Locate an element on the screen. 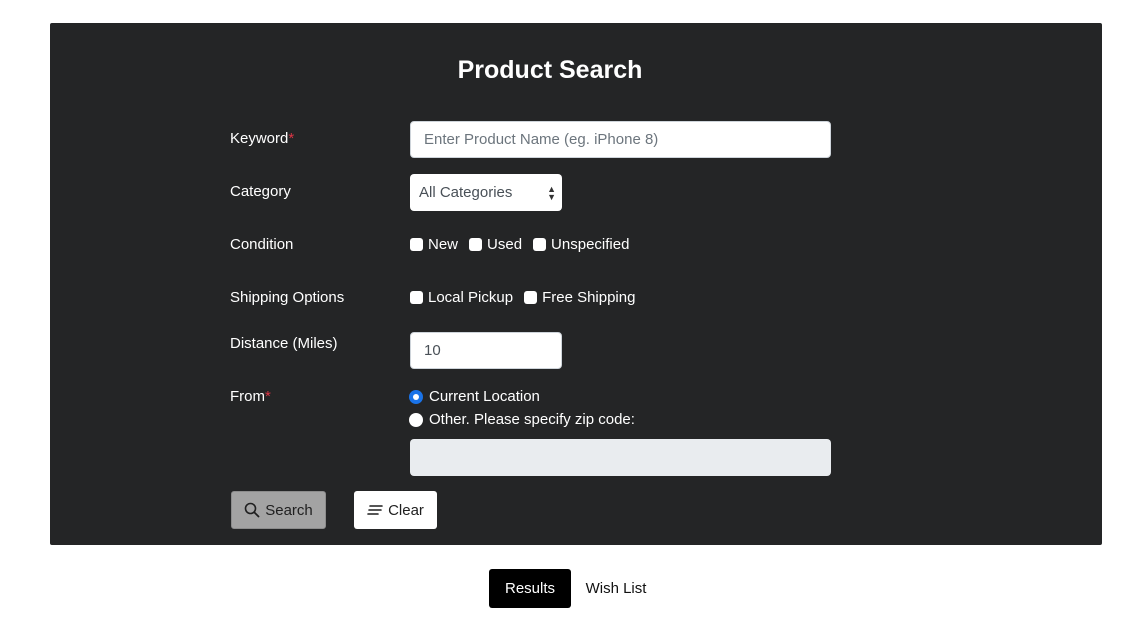 The height and width of the screenshot is (621, 1145). distance-label: Distance (Miles) is located at coordinates (284, 343).